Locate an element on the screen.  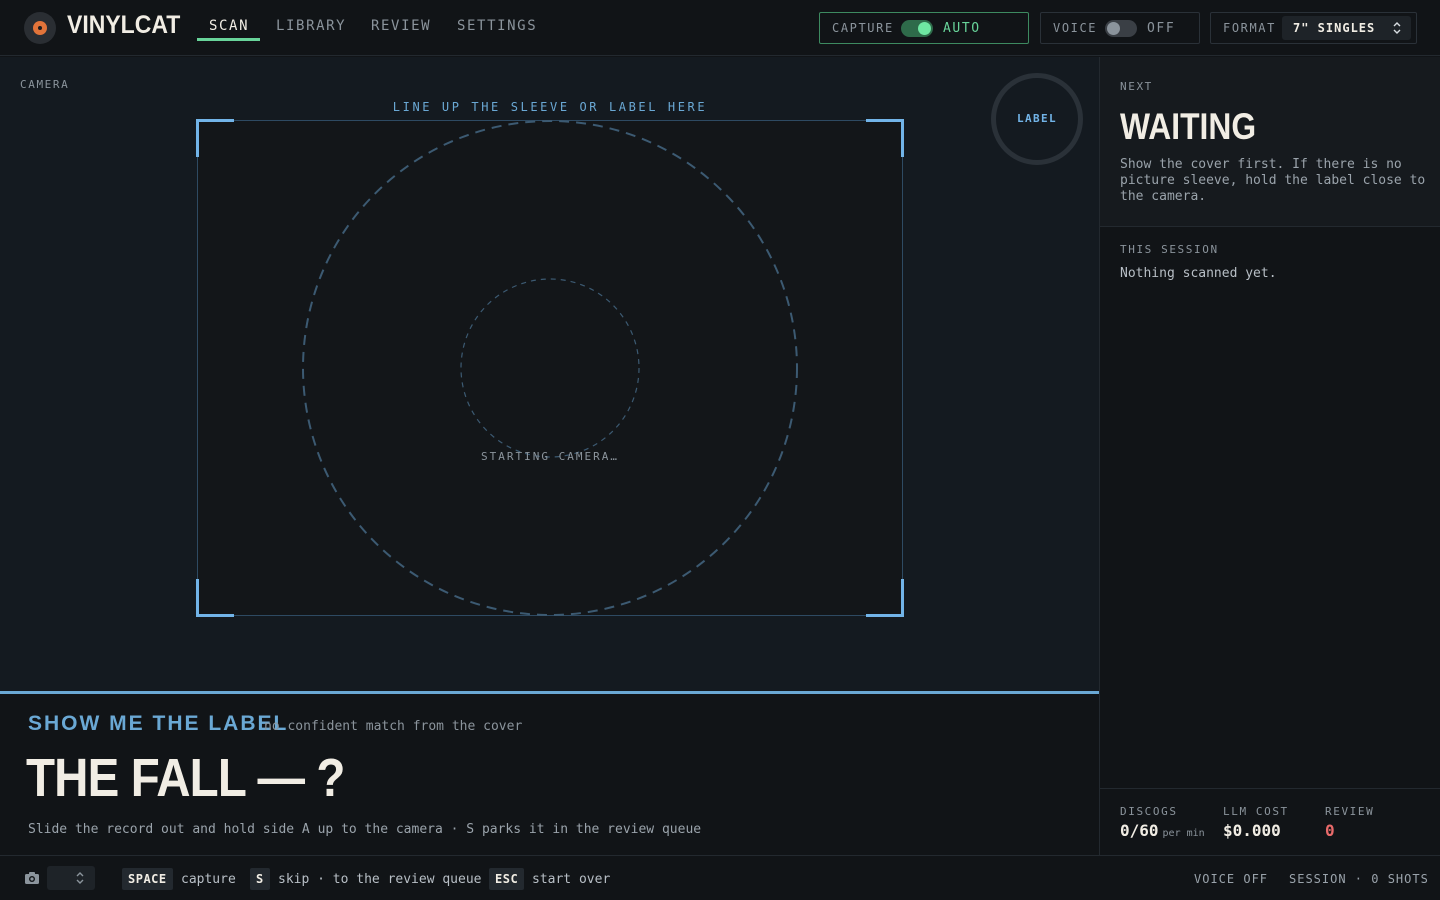
camera-device-select is located at coordinates (71, 878).